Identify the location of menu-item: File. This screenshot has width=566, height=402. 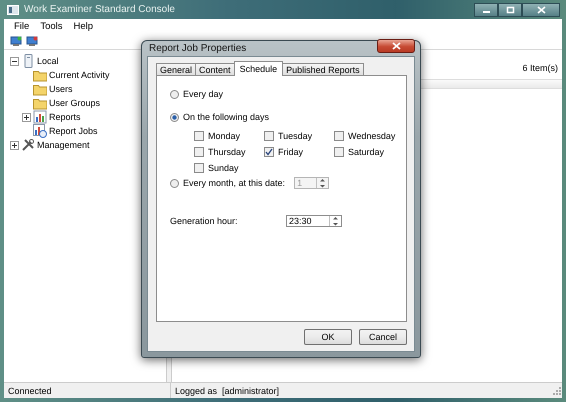
(21, 26).